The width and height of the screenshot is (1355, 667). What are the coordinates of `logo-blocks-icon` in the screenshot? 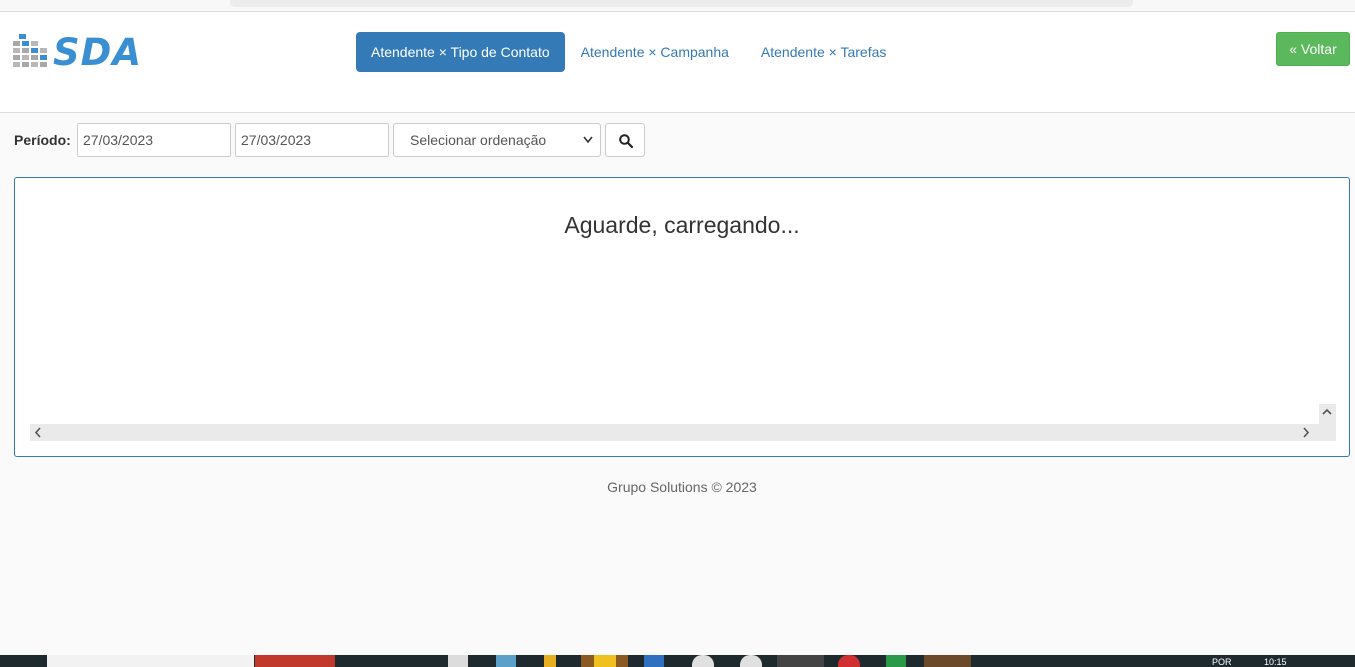 It's located at (30, 50).